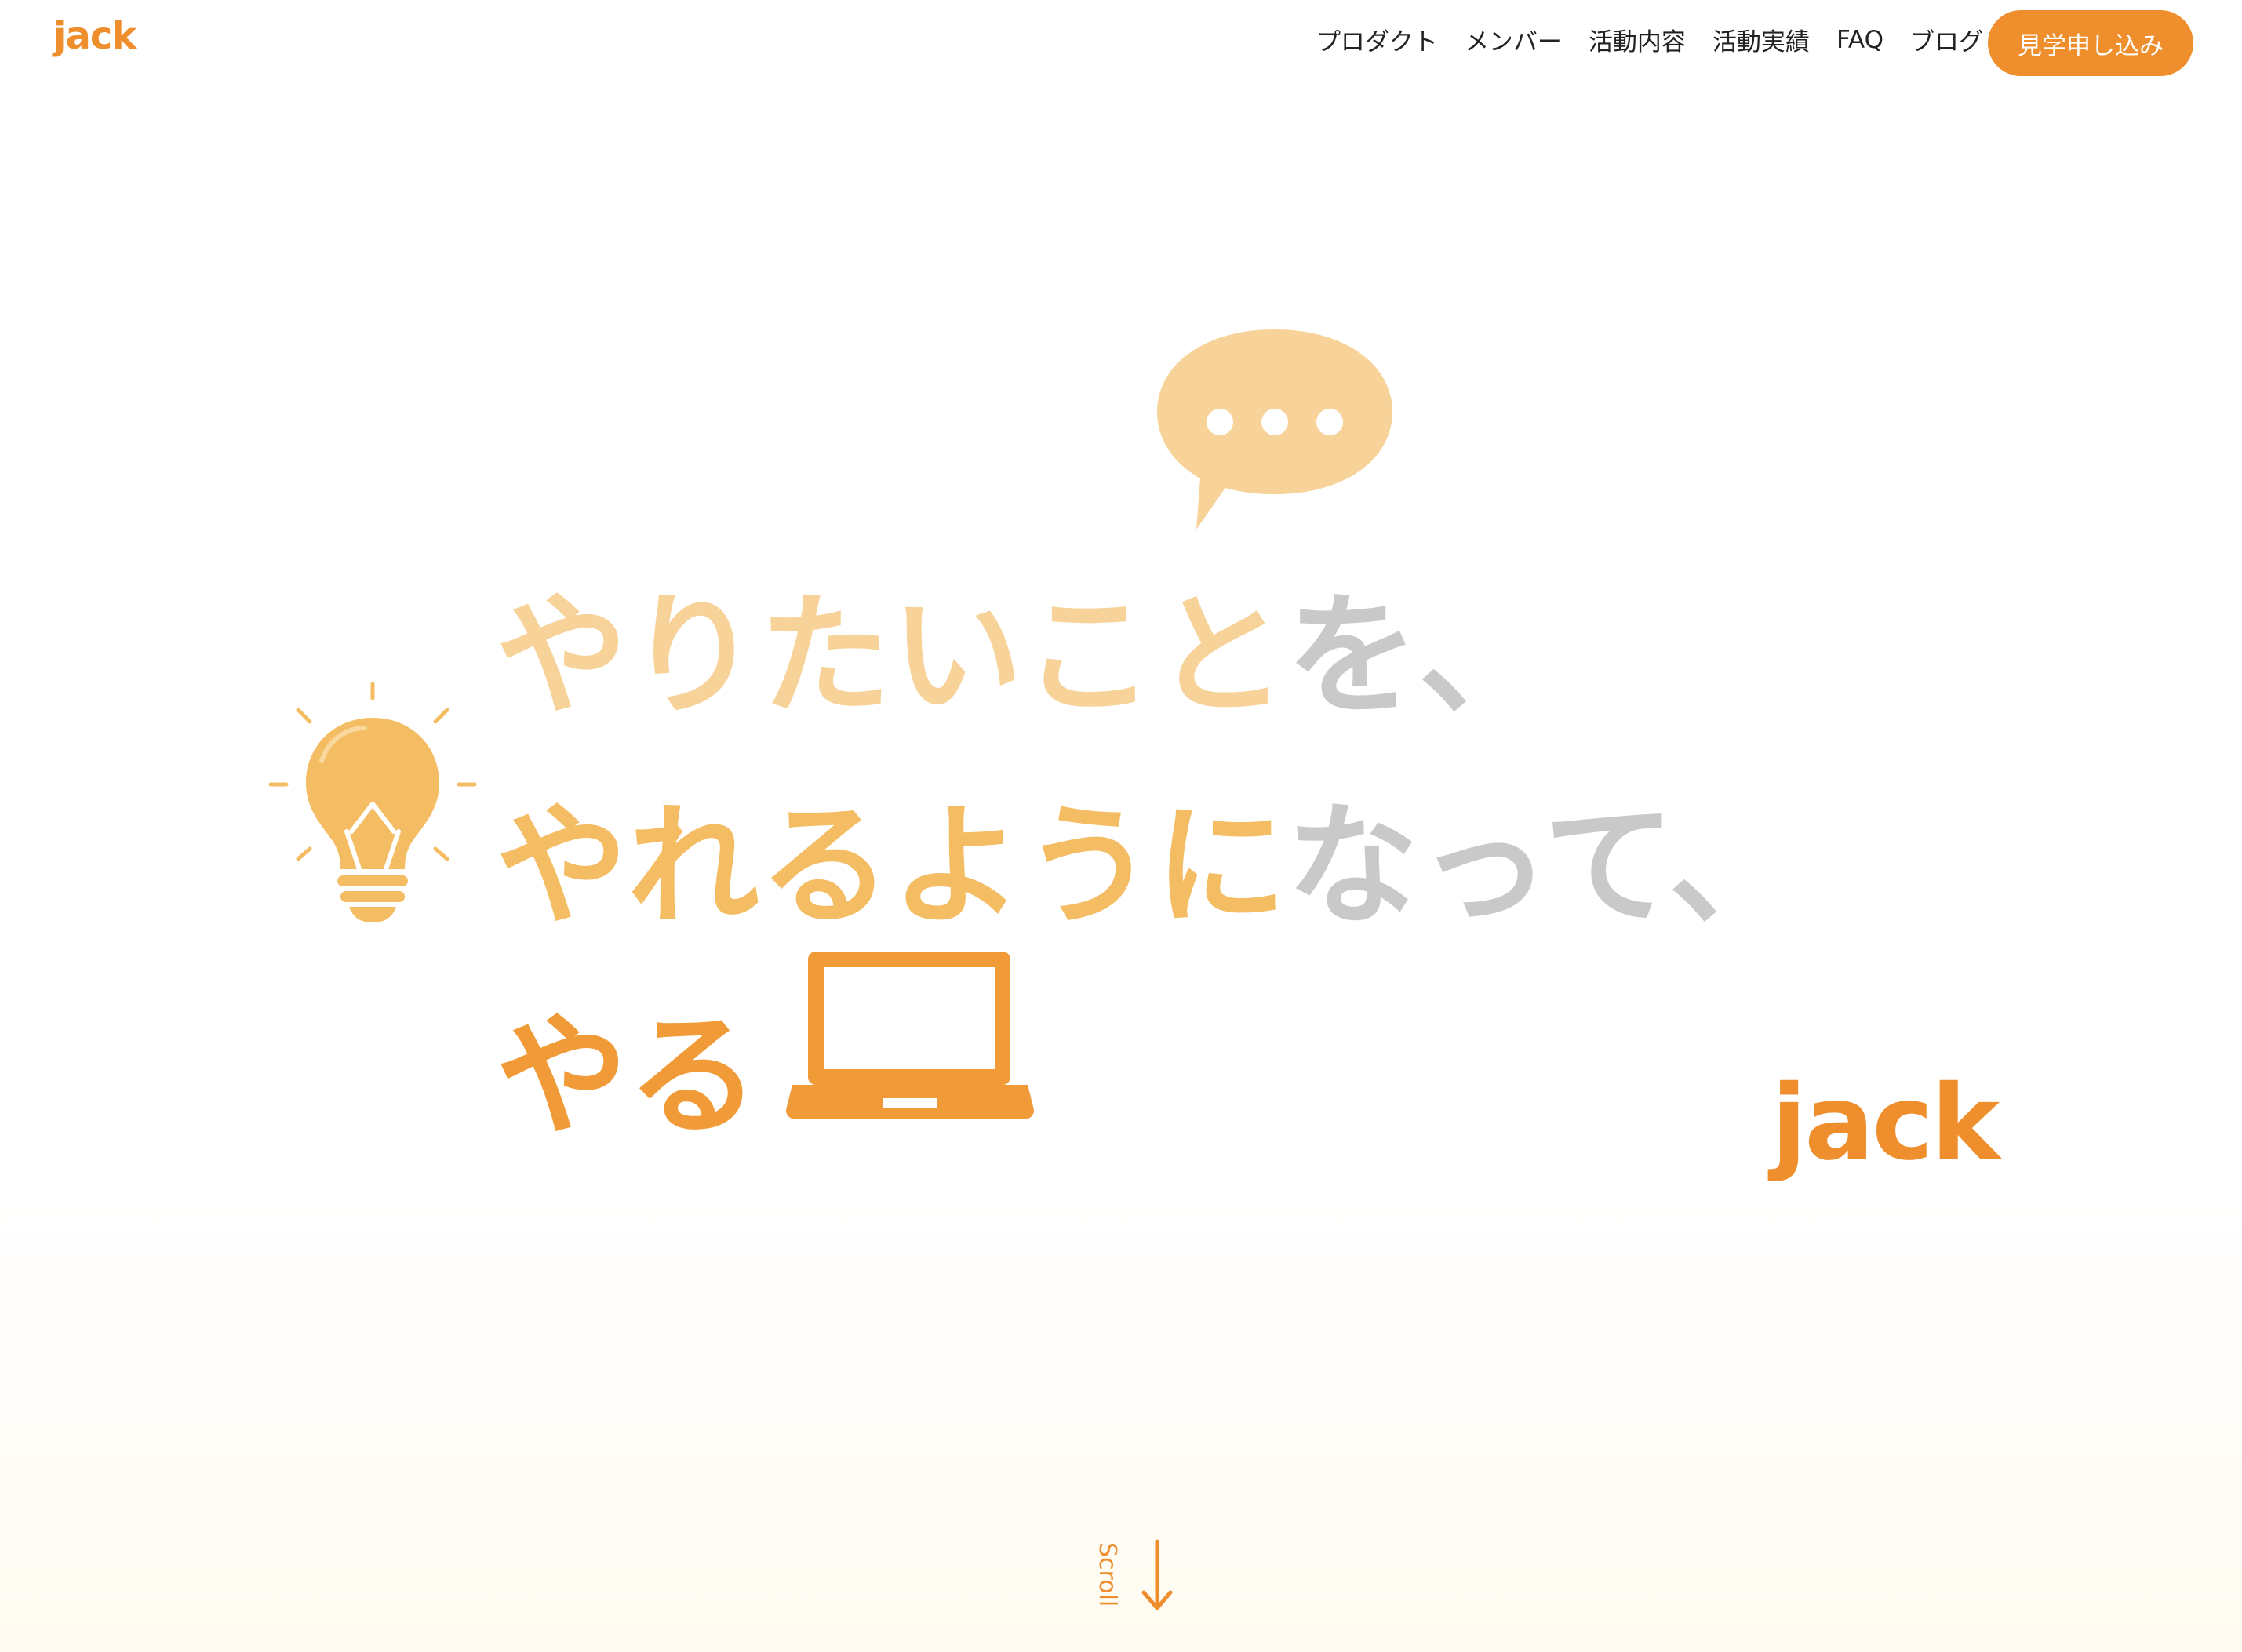 This screenshot has height=1652, width=2242. Describe the element at coordinates (1418, 656) in the screenshot. I see `hero-text-segment: を、` at that location.